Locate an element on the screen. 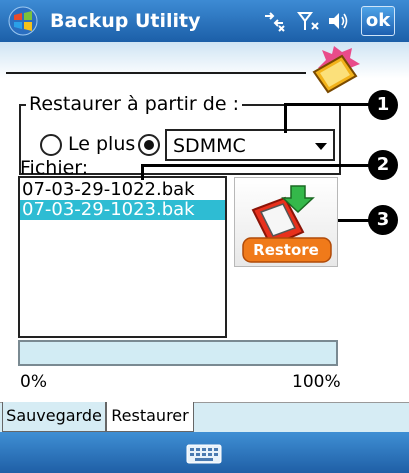 The image size is (409, 473). restore-source-legend: Restaurer à partir de : is located at coordinates (134, 104).